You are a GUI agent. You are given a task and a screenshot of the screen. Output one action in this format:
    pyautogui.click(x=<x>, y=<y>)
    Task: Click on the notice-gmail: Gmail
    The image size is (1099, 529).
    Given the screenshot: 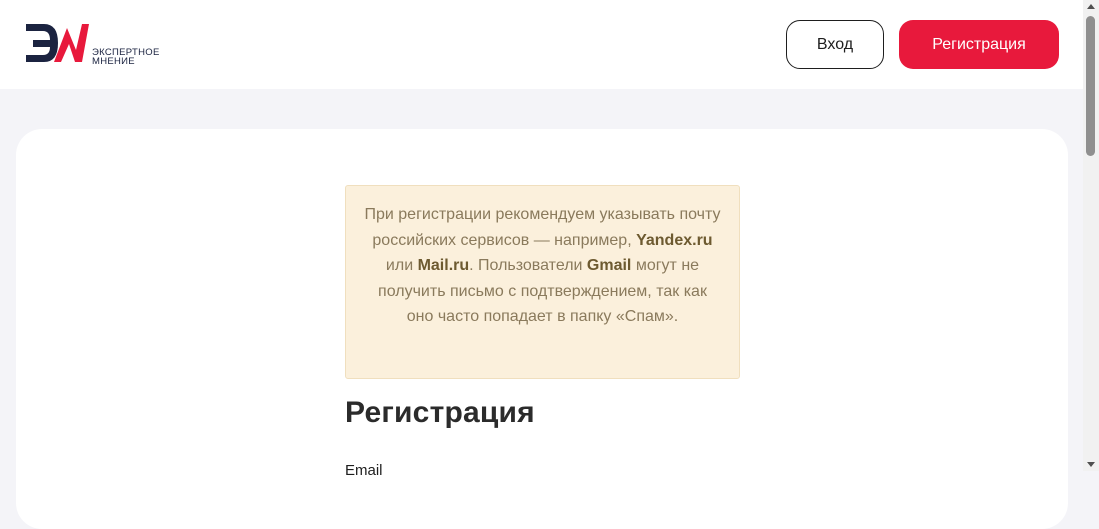 What is the action you would take?
    pyautogui.click(x=609, y=265)
    